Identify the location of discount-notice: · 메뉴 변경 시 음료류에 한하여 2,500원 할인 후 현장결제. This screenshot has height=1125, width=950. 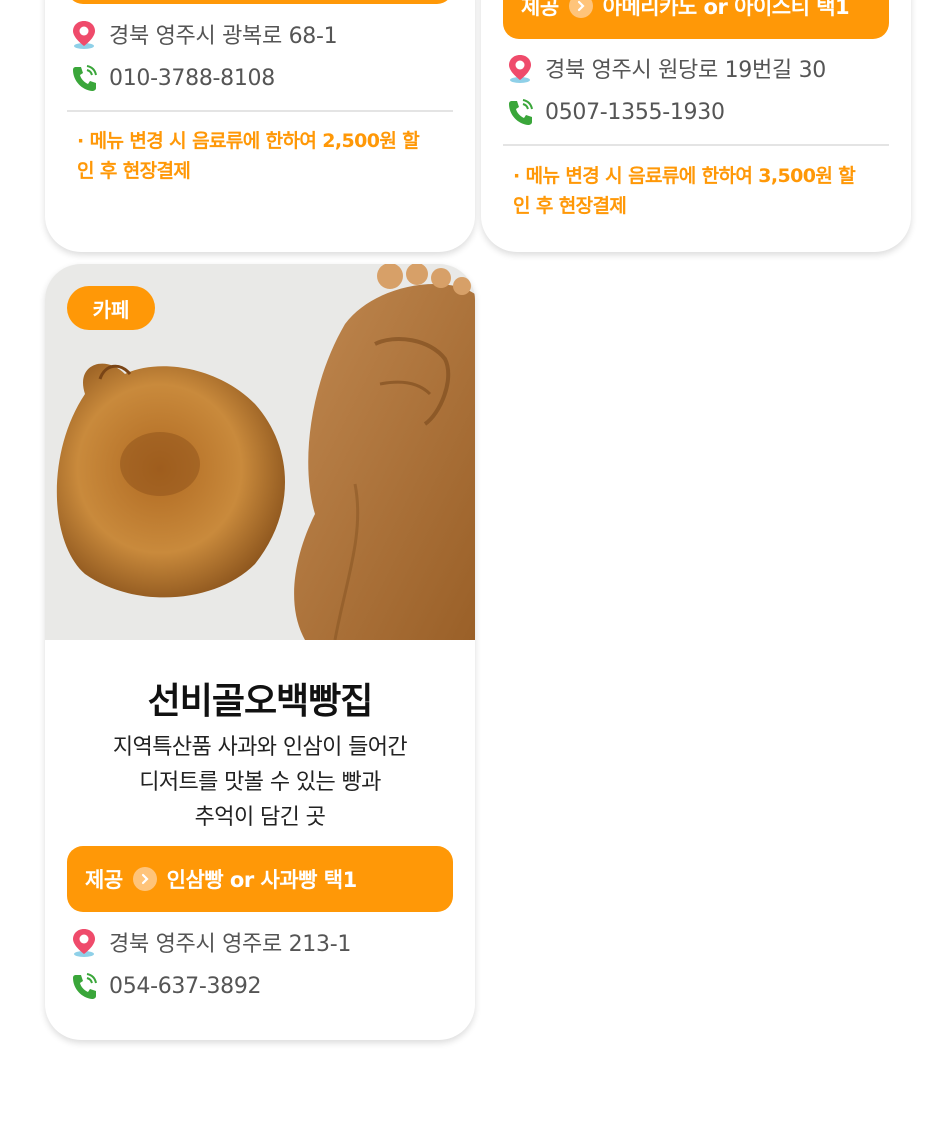
(248, 156).